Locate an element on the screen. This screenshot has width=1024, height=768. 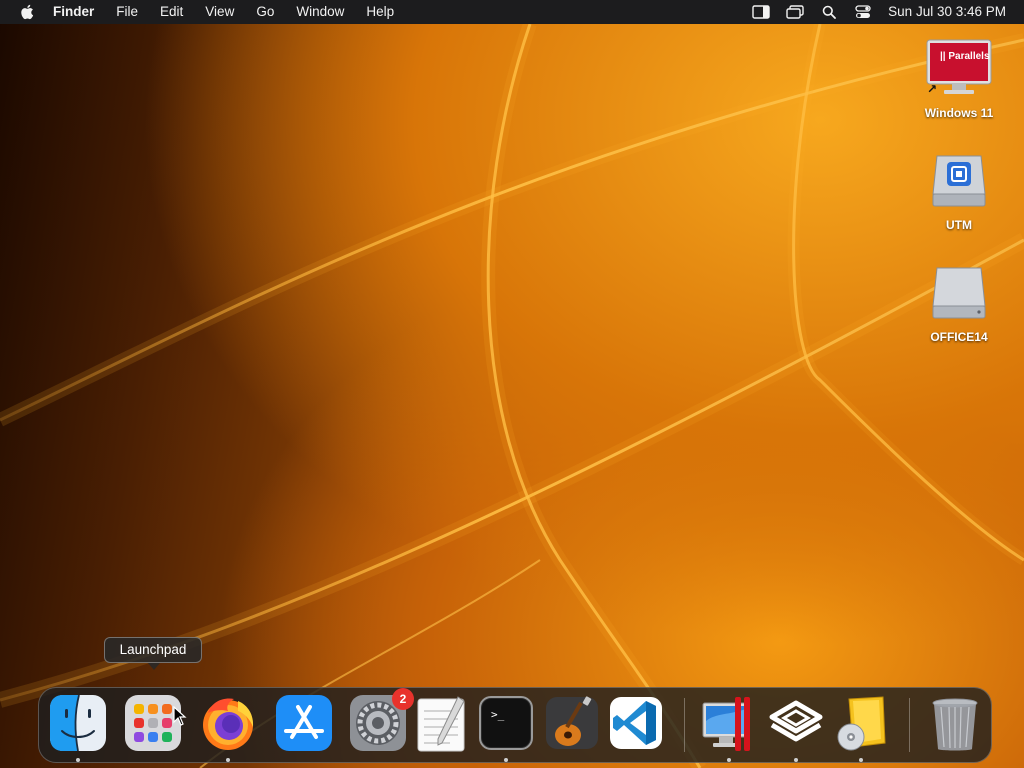
dock-item-firefox is located at coordinates (228, 727).